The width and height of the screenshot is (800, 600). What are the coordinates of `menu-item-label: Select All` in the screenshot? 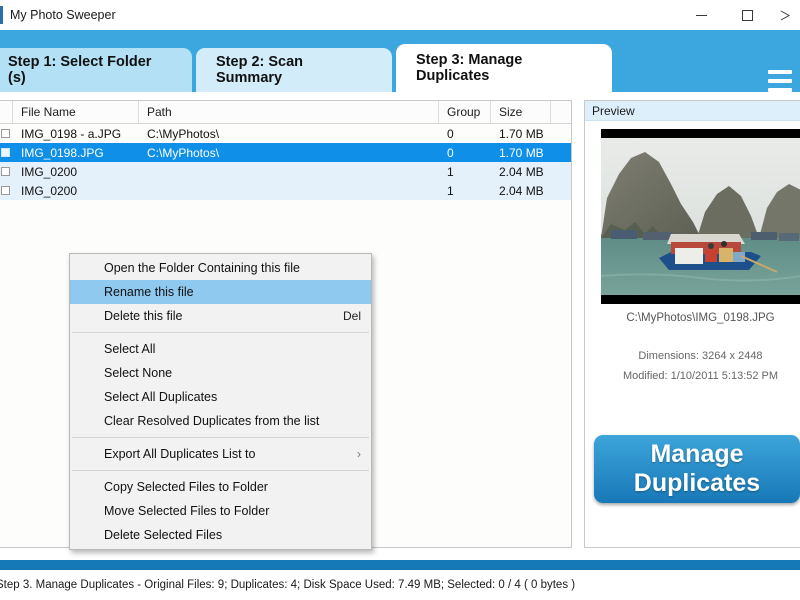 It's located at (130, 349).